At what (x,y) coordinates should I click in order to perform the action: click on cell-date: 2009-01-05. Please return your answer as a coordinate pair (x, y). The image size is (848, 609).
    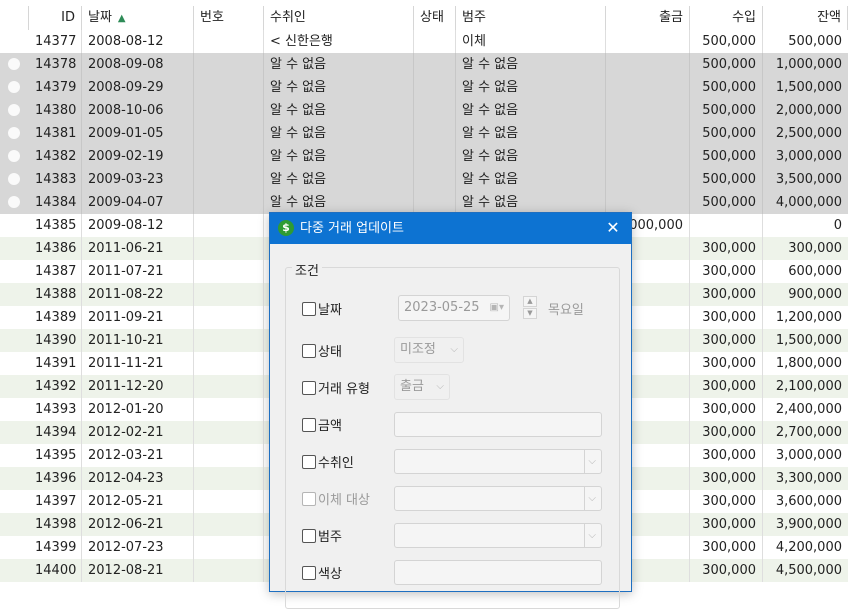
    Looking at the image, I should click on (138, 133).